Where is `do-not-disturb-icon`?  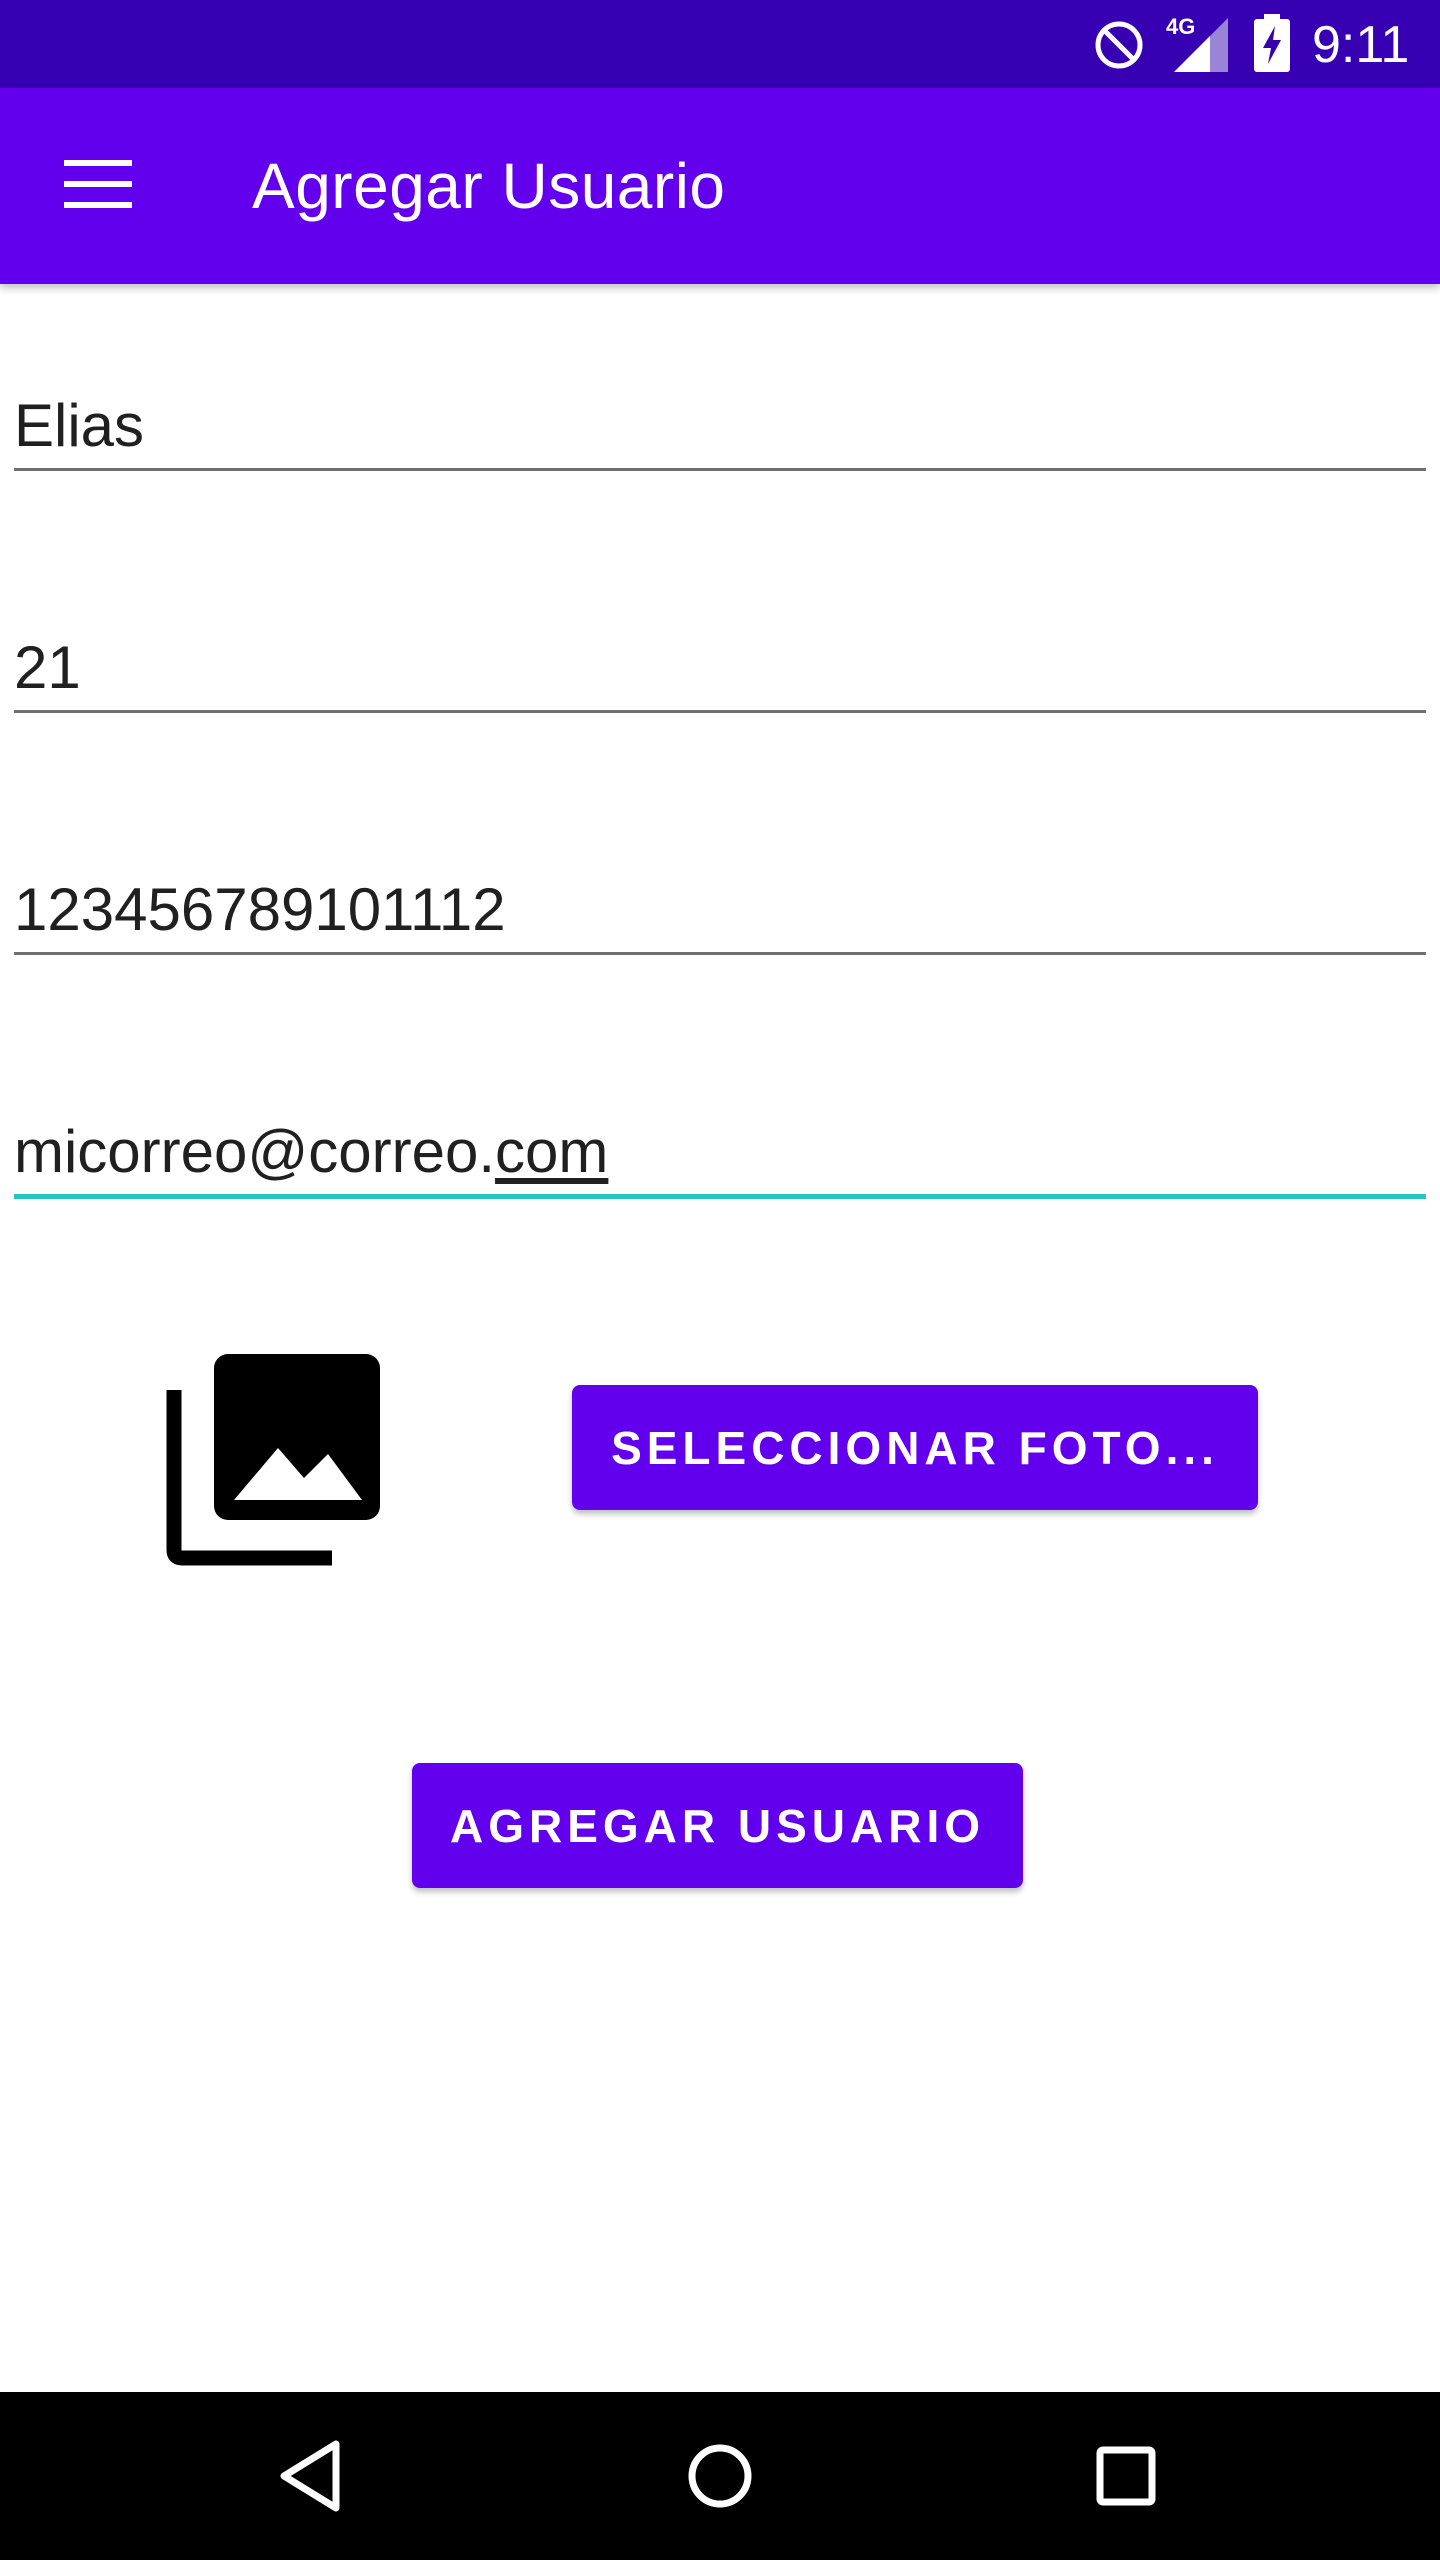
do-not-disturb-icon is located at coordinates (1119, 45).